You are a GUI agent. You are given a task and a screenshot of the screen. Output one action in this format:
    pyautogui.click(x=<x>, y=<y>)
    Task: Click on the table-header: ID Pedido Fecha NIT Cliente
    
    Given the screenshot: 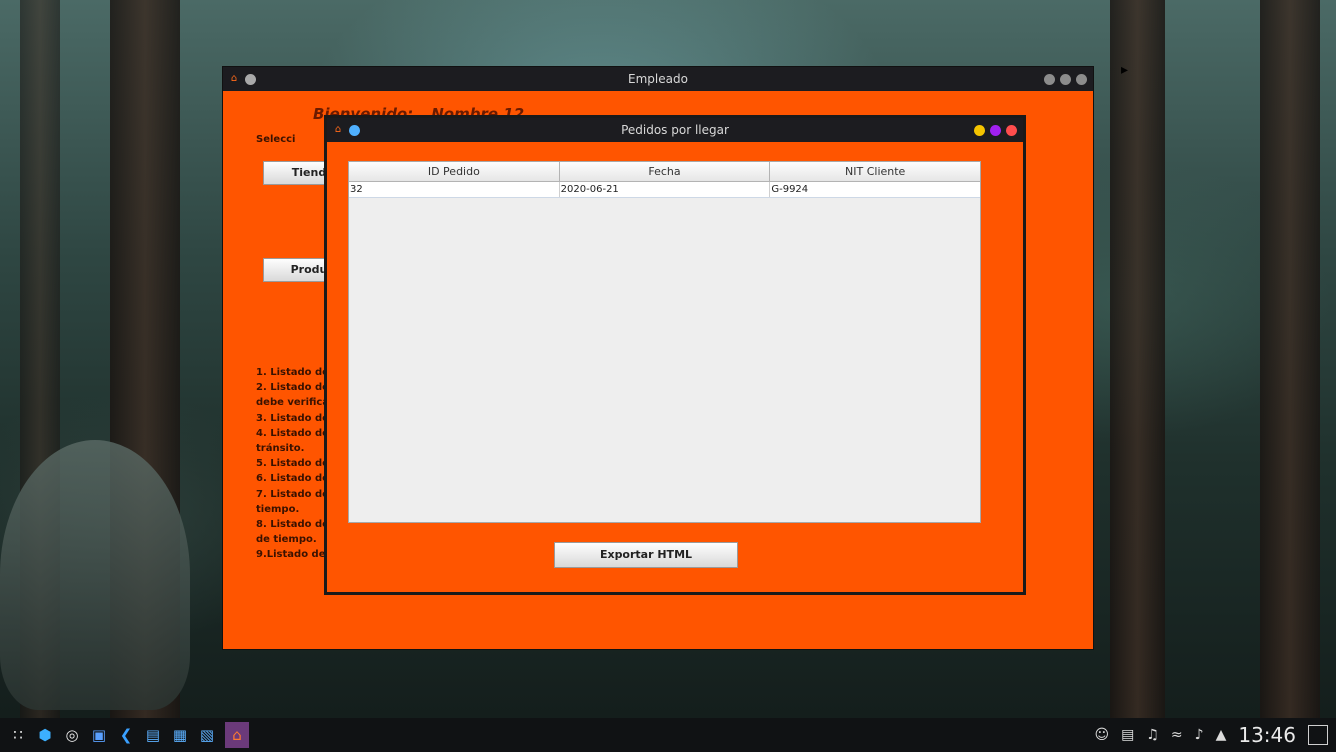 What is the action you would take?
    pyautogui.click(x=664, y=172)
    